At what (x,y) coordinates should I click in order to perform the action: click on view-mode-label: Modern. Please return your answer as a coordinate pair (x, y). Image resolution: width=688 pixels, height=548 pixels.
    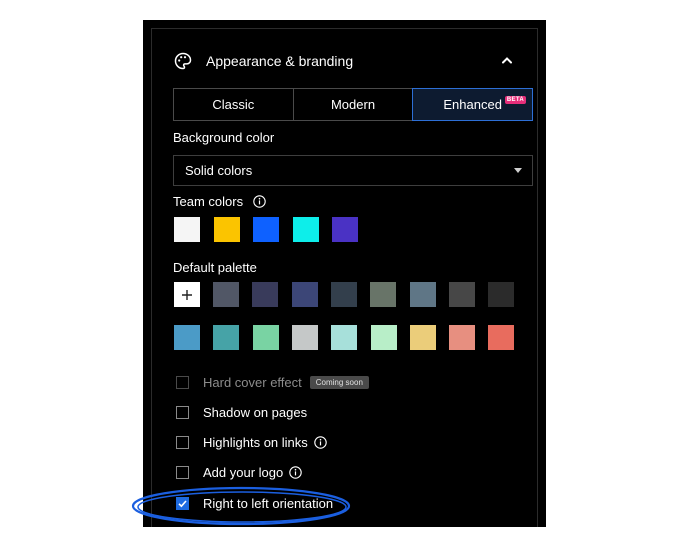
    Looking at the image, I should click on (353, 104).